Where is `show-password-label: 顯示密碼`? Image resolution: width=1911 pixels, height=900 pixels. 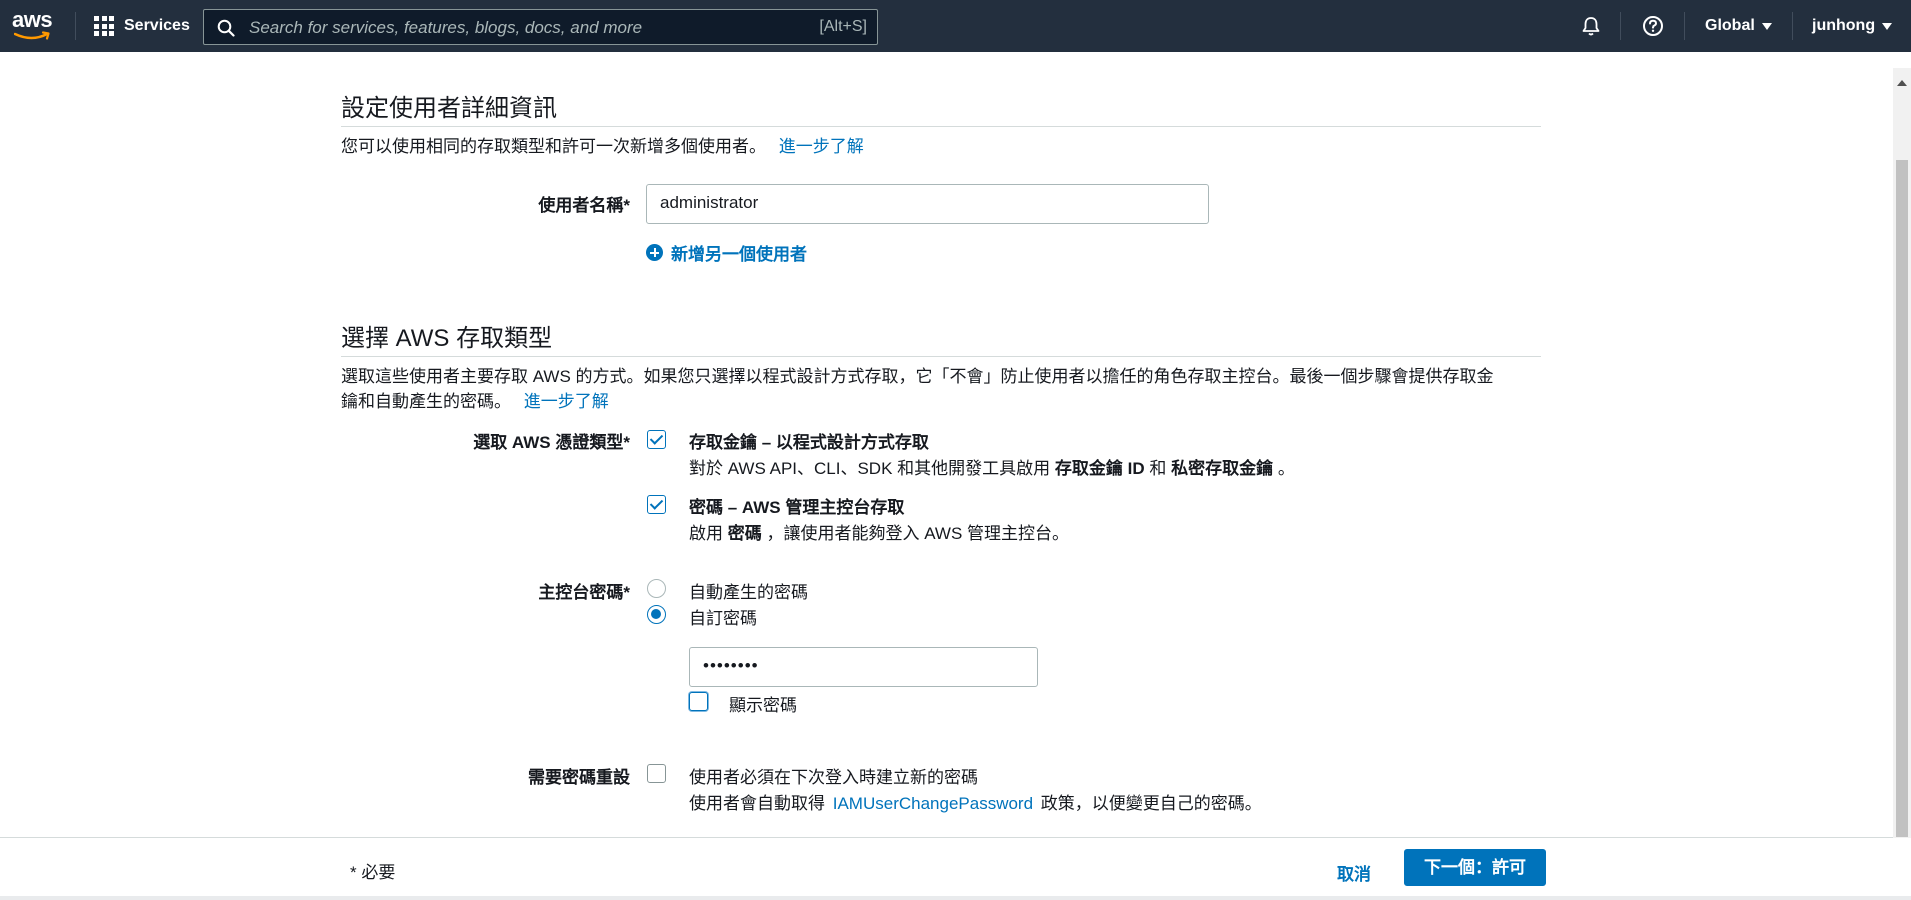
show-password-label: 顯示密碼 is located at coordinates (763, 705).